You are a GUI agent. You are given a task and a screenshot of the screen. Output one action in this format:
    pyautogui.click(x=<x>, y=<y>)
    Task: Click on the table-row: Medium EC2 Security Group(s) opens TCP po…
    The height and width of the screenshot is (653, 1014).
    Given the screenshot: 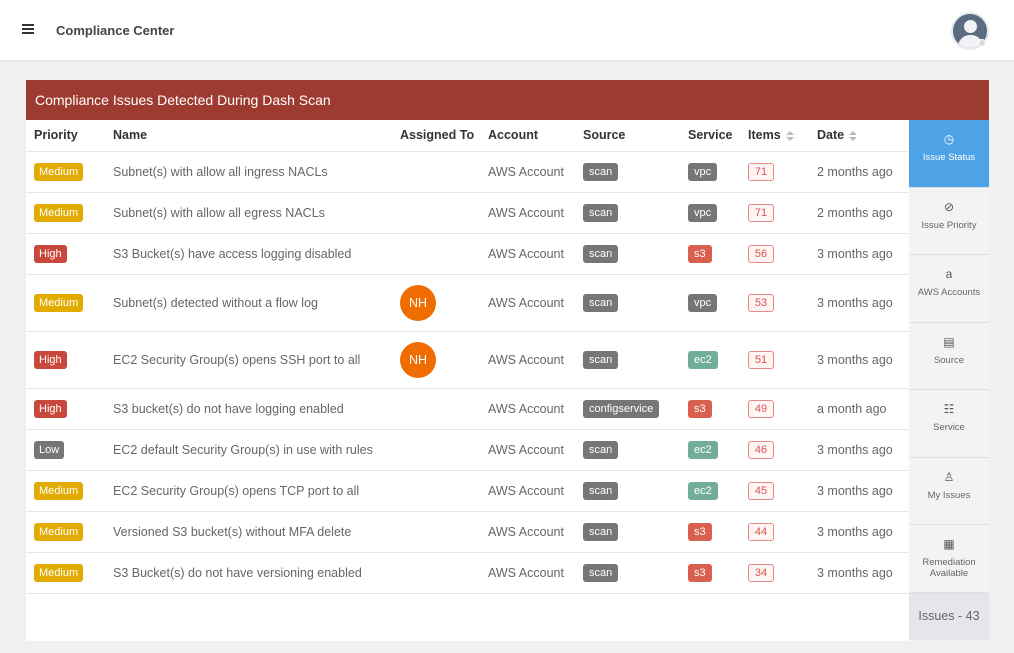 What is the action you would take?
    pyautogui.click(x=467, y=491)
    